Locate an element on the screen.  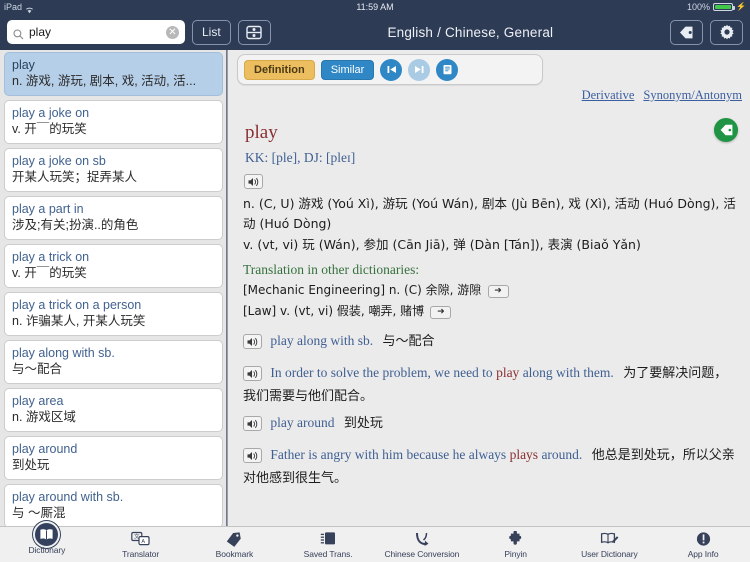
translate-icon: 文 A is located at coordinates (140, 538).